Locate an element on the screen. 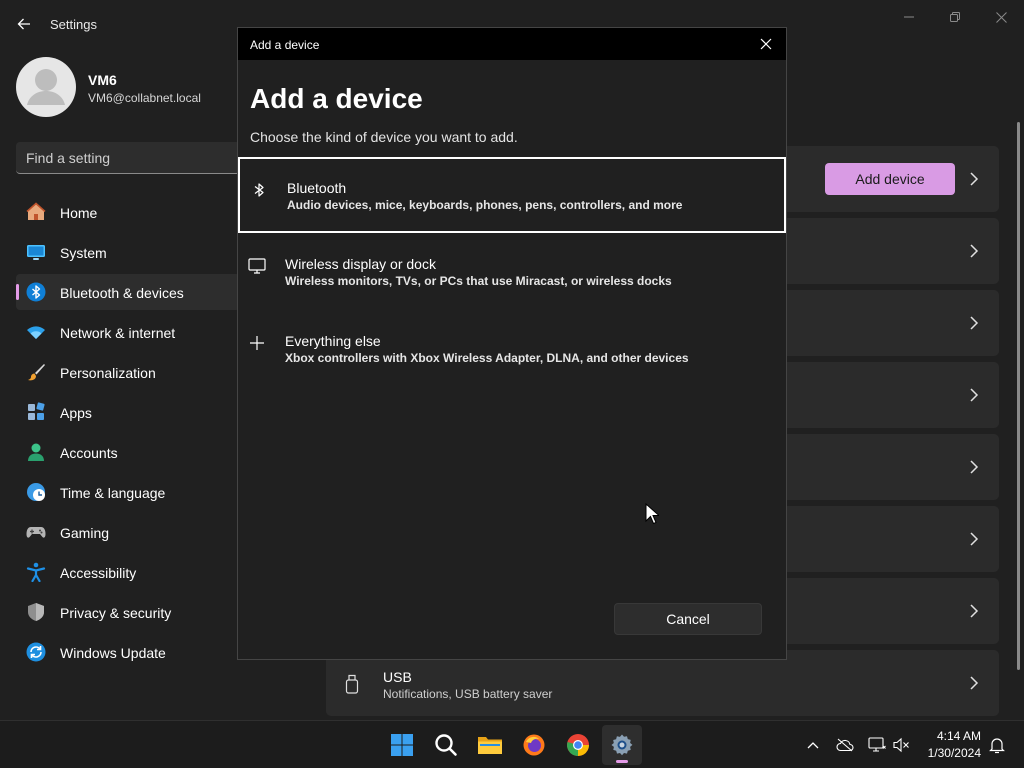 The image size is (1024, 768). minimize-button is located at coordinates (909, 17).